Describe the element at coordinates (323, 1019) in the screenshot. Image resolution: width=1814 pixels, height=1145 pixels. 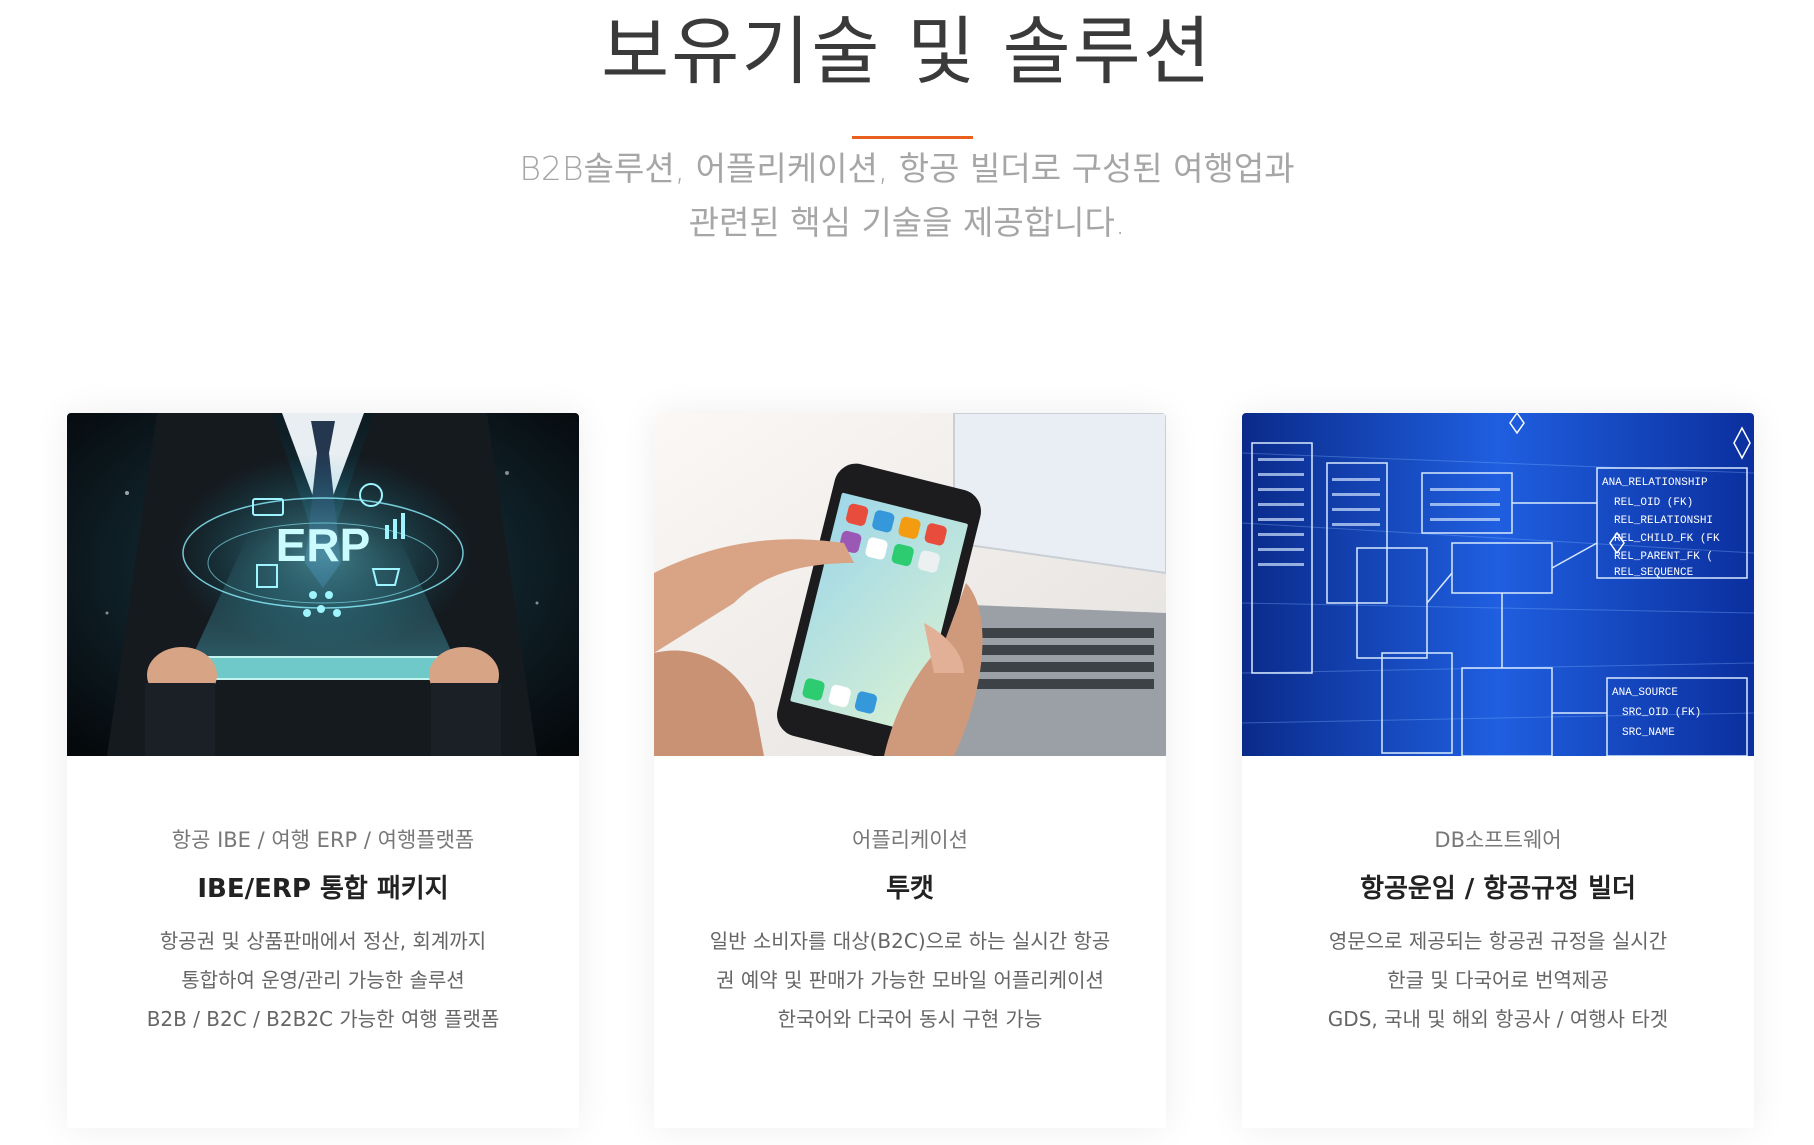
I see `card-desc-line: B2B / B2C / B2B2C 가능한 여행 플랫폼` at that location.